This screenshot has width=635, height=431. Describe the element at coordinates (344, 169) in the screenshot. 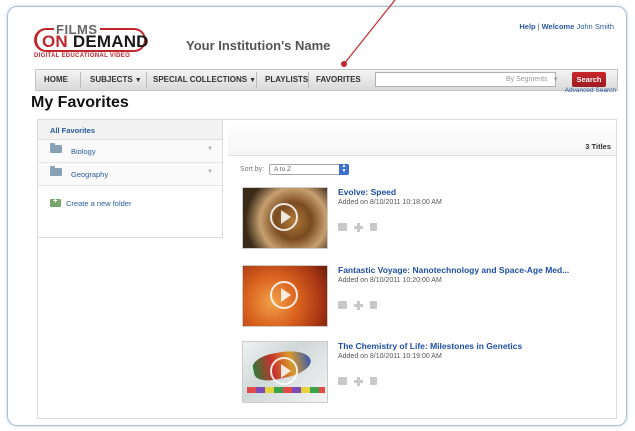

I see `select-arrows-icon: ▲ ▼` at that location.